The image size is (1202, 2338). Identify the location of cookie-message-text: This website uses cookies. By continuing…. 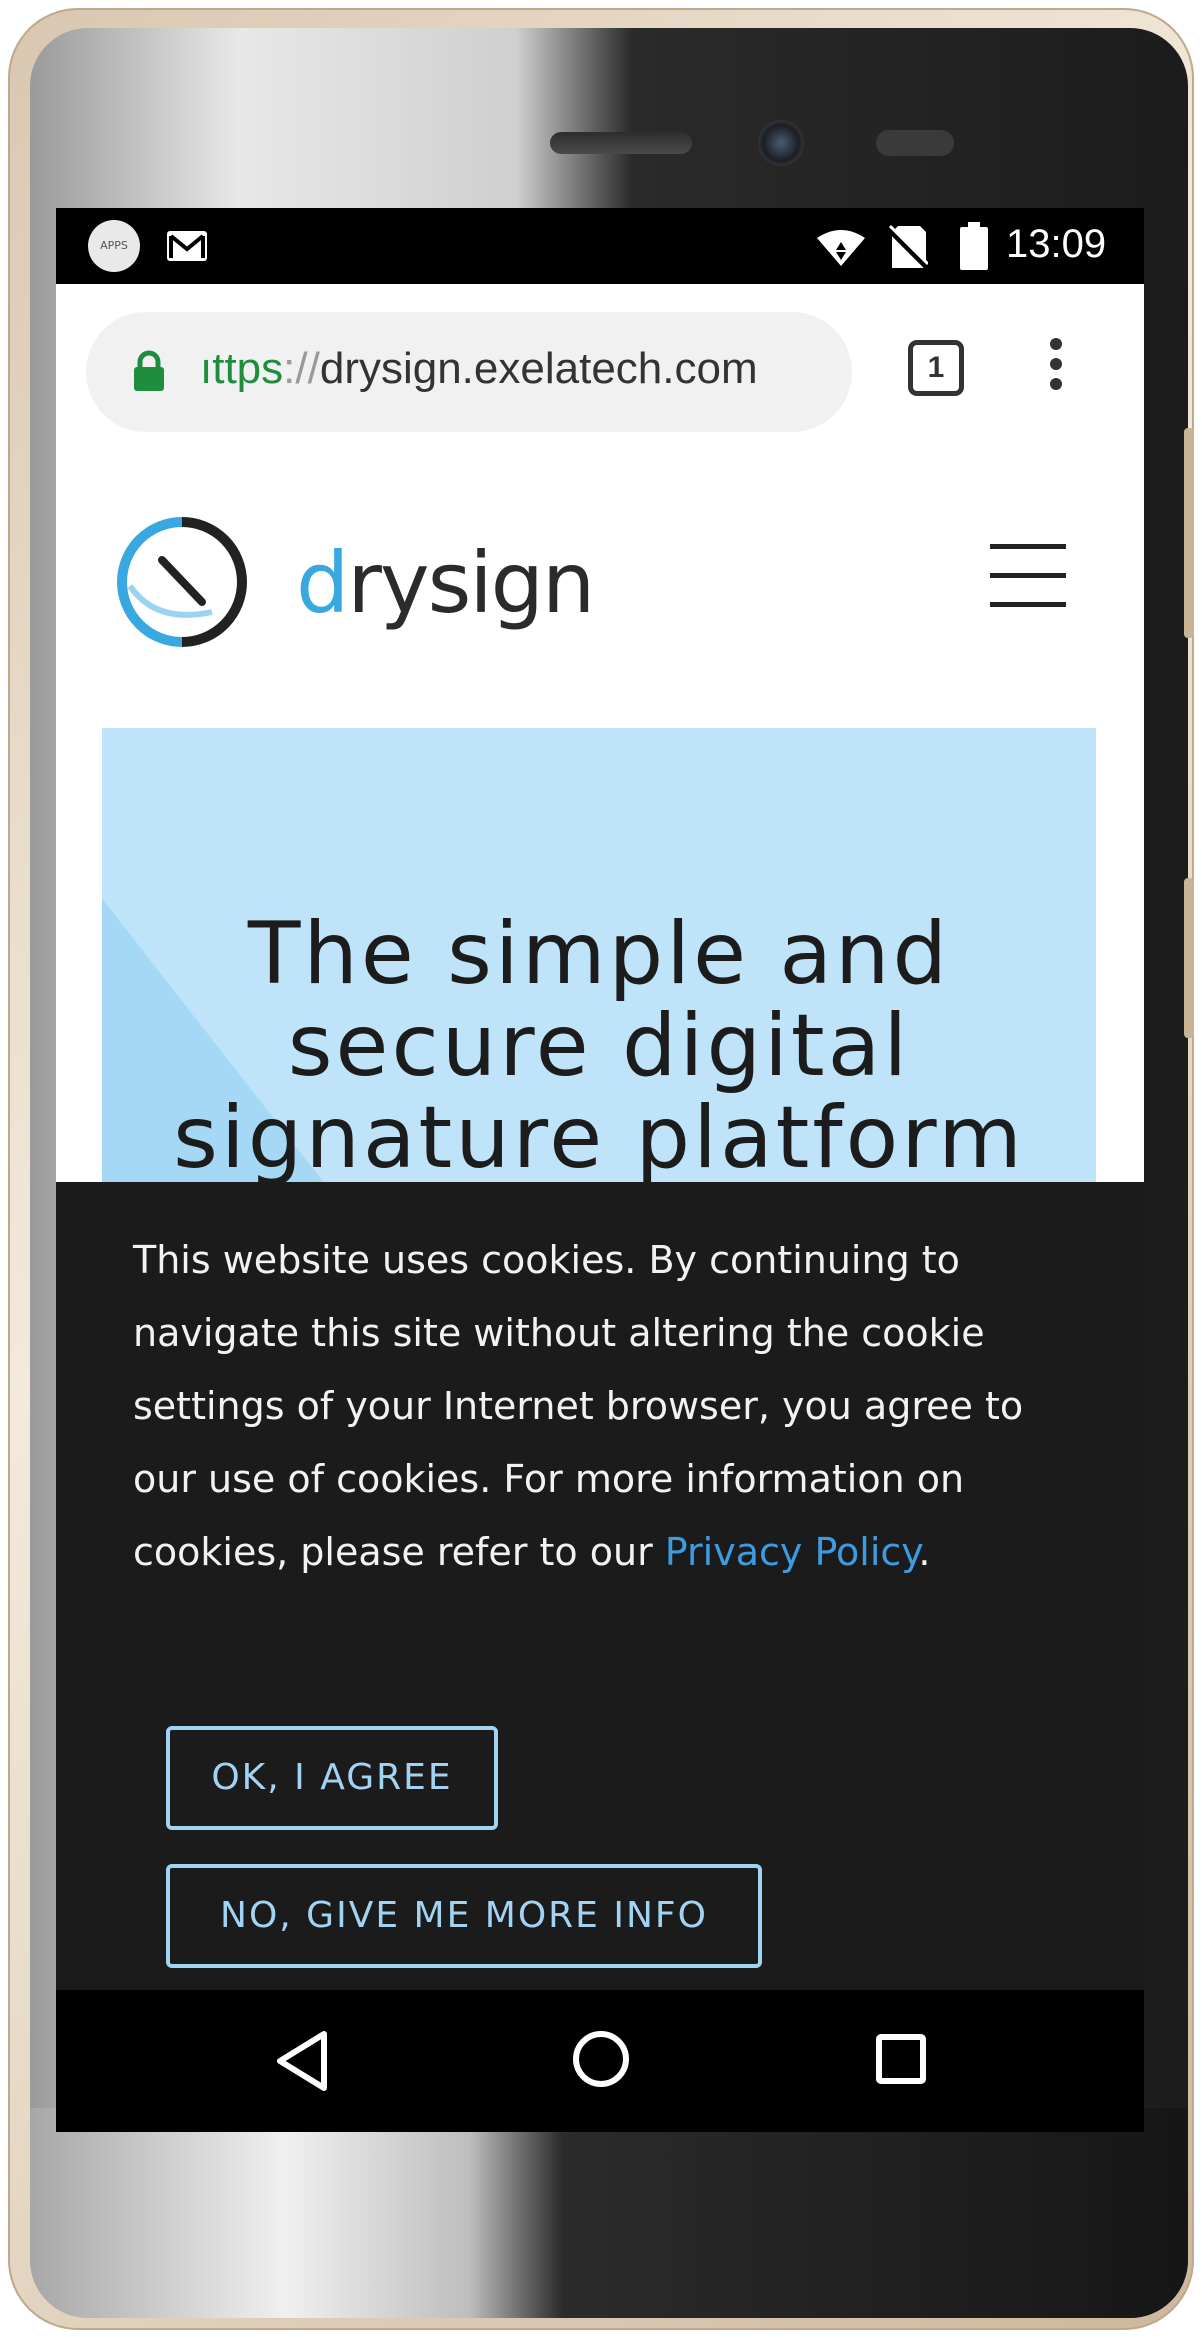
(578, 1406).